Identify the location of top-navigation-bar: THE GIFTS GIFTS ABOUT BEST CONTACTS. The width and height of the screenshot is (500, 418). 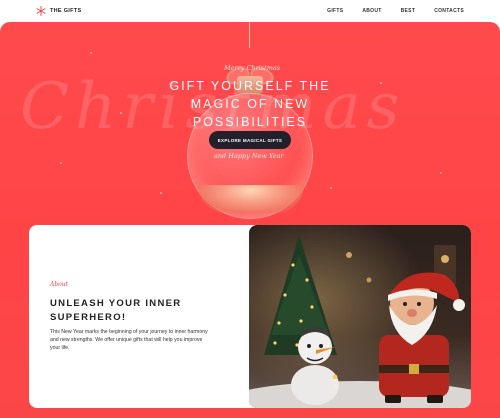
(250, 11).